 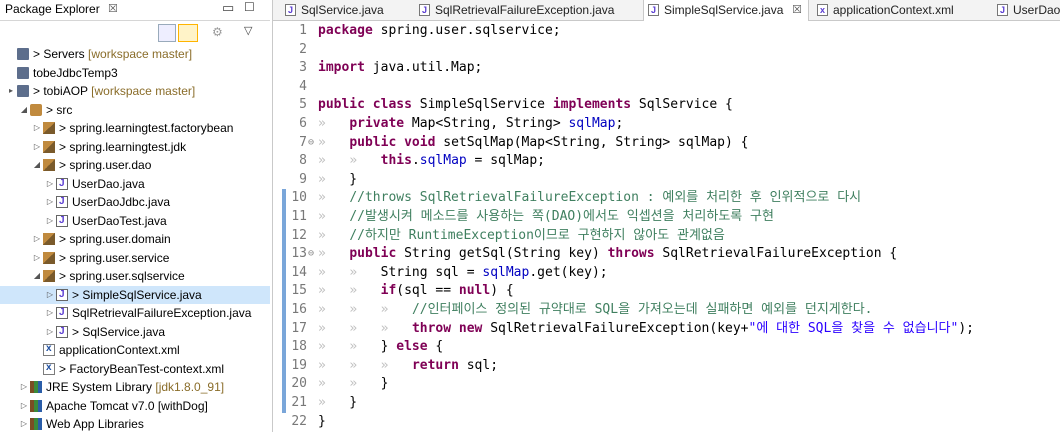 What do you see at coordinates (666, 50) in the screenshot?
I see `code-line: 2` at bounding box center [666, 50].